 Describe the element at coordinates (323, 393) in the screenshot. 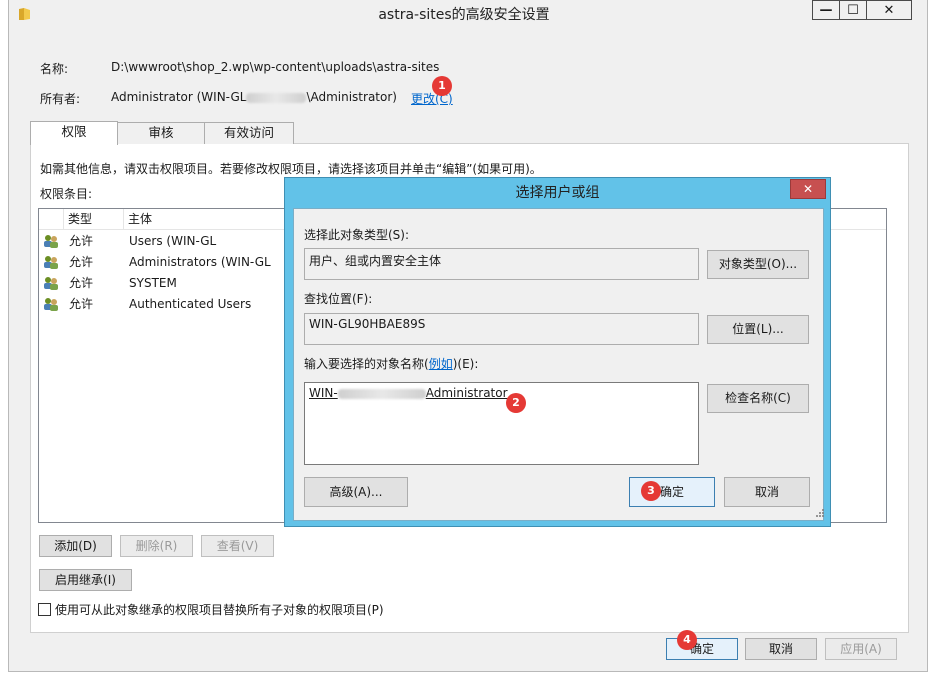

I see `object-name-prefix: WIN-` at that location.